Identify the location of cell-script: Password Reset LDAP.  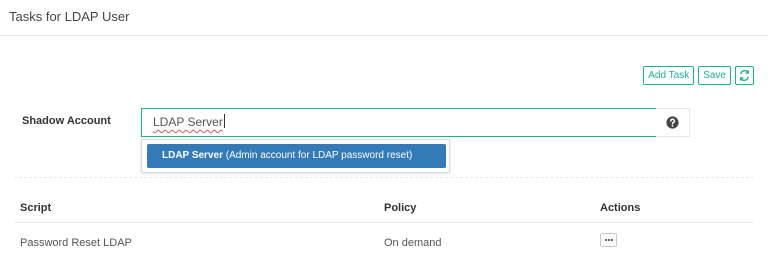
(76, 243).